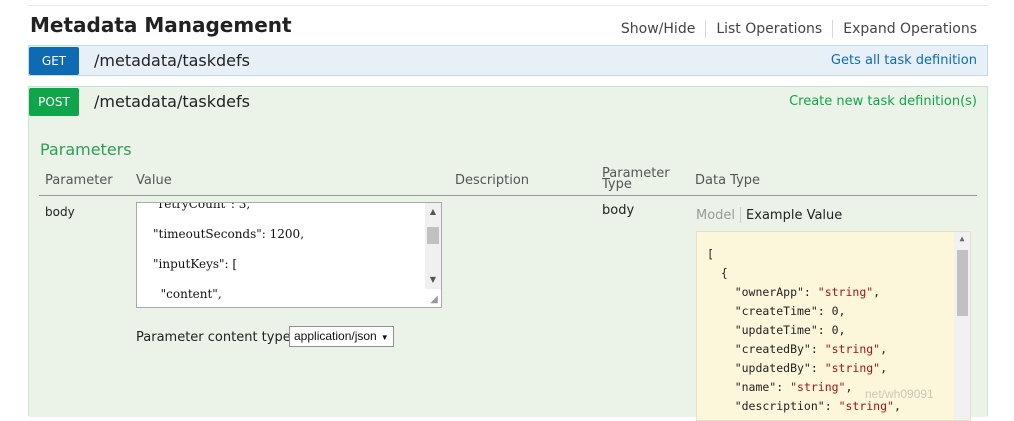 The height and width of the screenshot is (421, 1014). What do you see at coordinates (508, 5) in the screenshot?
I see `top-divider` at bounding box center [508, 5].